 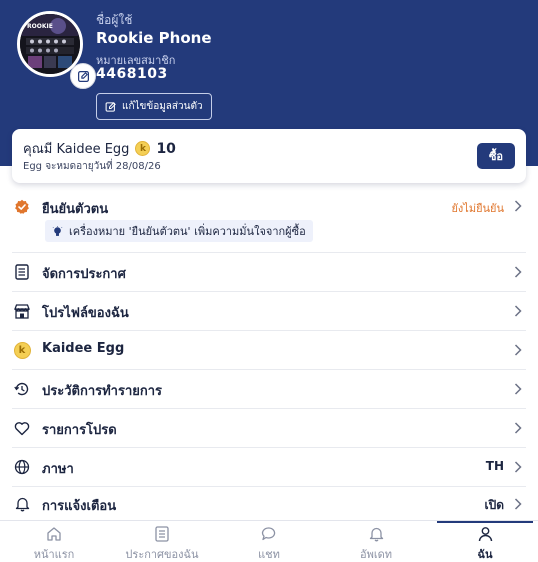 What do you see at coordinates (76, 149) in the screenshot?
I see `egg-balance-prefix: คุณมี Kaidee Egg` at bounding box center [76, 149].